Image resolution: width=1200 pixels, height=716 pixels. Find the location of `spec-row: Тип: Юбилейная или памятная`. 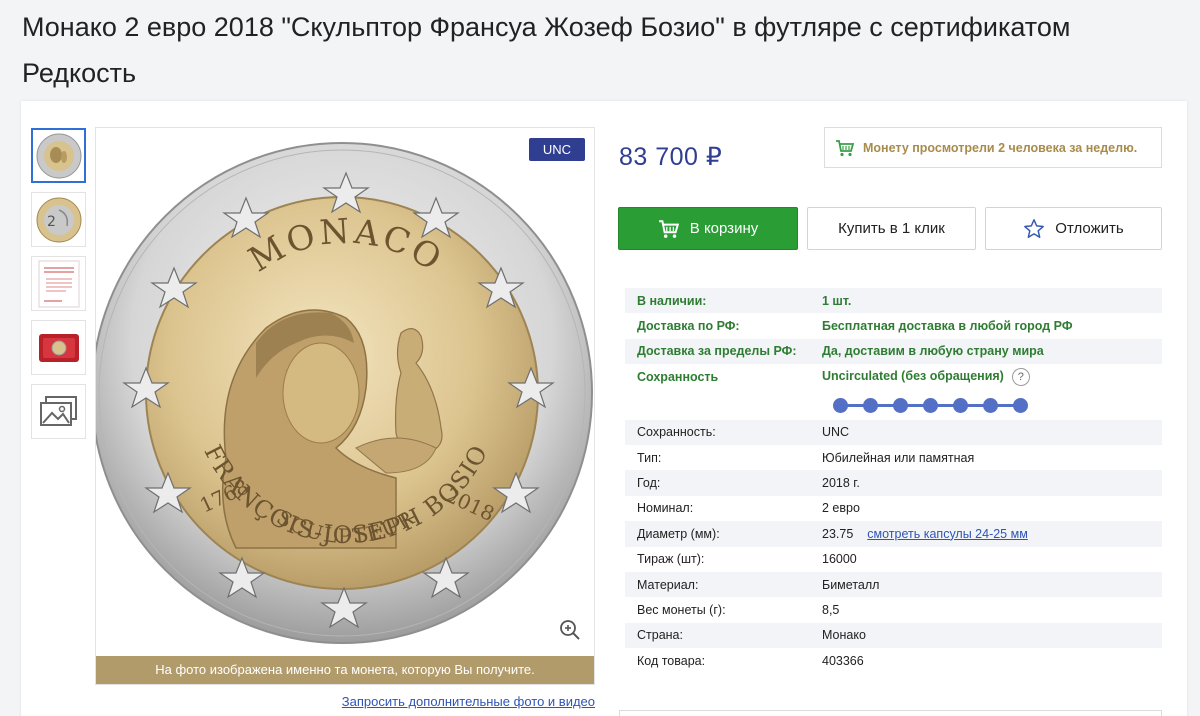

spec-row: Тип: Юбилейная или памятная is located at coordinates (893, 457).